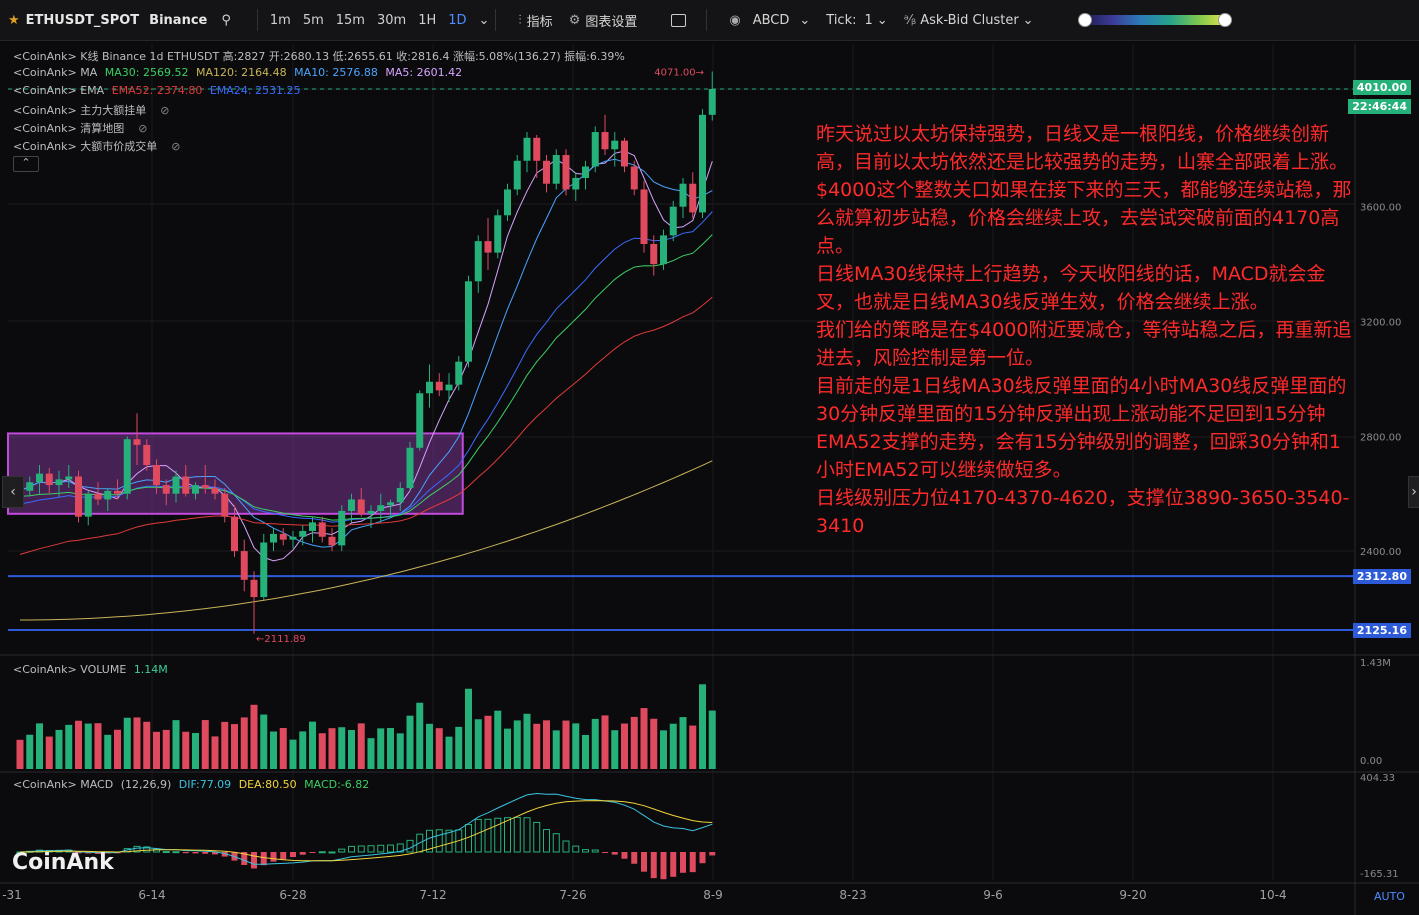 The height and width of the screenshot is (915, 1419). Describe the element at coordinates (1380, 208) in the screenshot. I see `price-tick-label: 3600.00` at that location.